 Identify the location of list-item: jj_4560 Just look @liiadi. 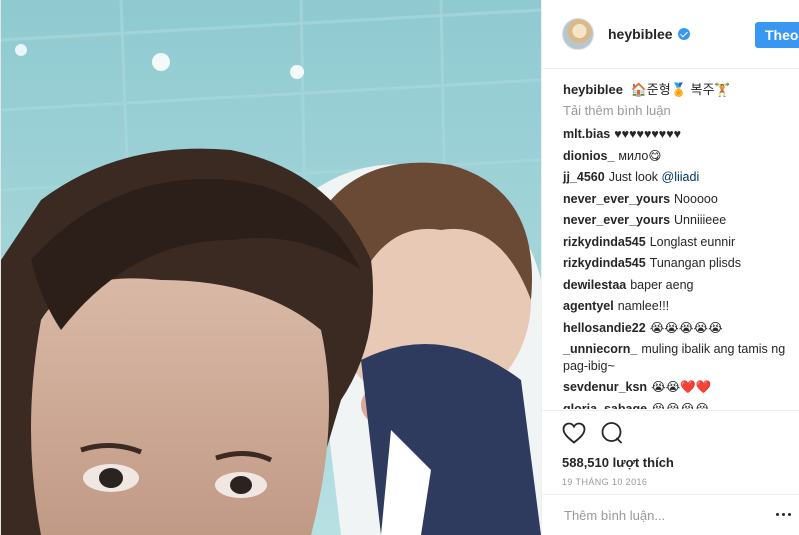
(676, 178).